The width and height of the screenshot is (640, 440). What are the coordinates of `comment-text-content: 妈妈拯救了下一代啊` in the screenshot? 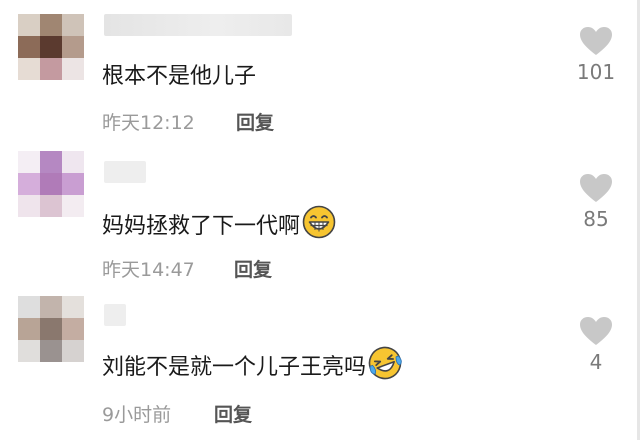 It's located at (201, 226).